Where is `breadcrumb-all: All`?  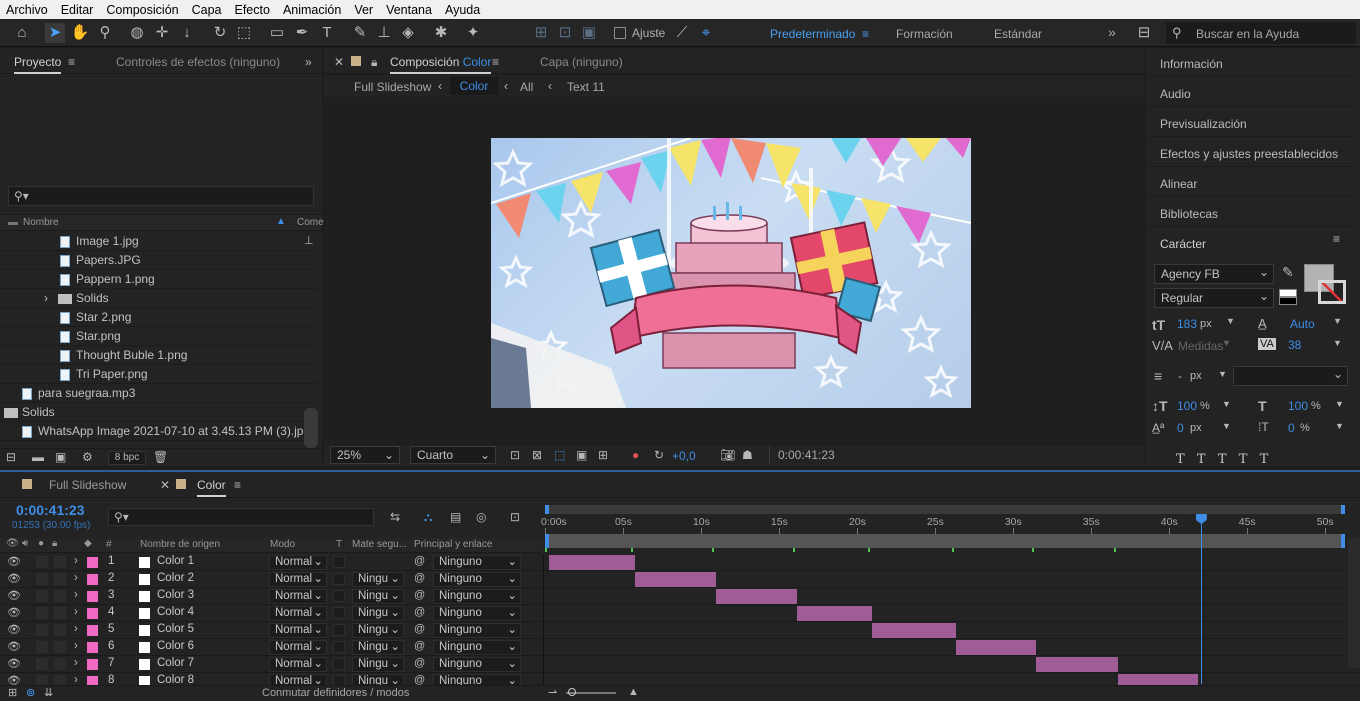
breadcrumb-all: All is located at coordinates (526, 87).